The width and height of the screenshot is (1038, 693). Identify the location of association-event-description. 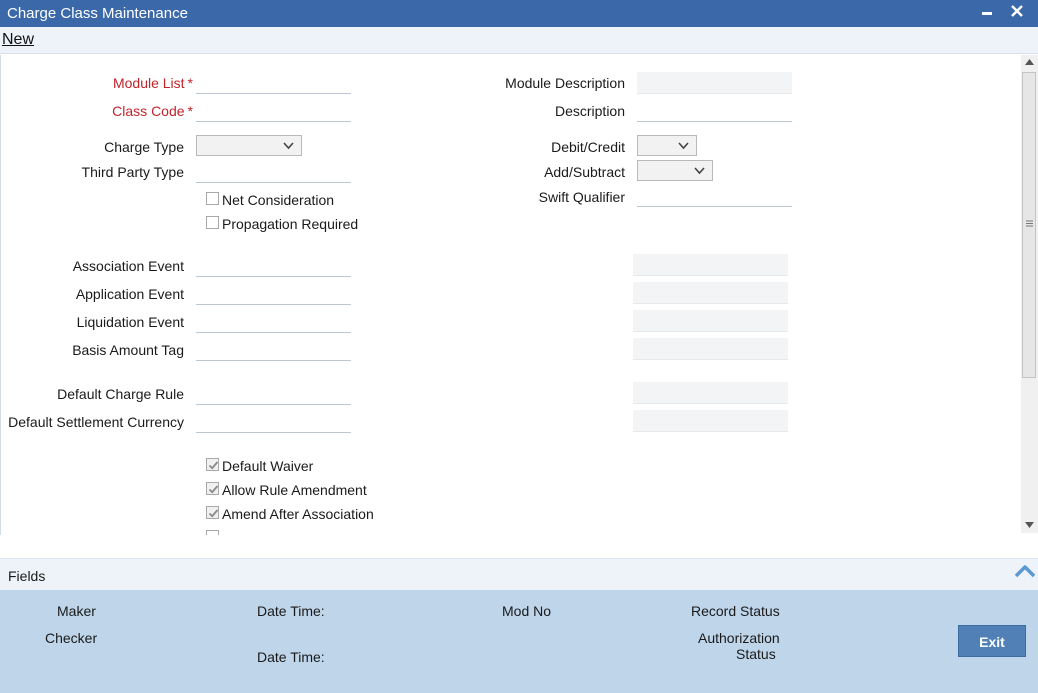
(710, 265).